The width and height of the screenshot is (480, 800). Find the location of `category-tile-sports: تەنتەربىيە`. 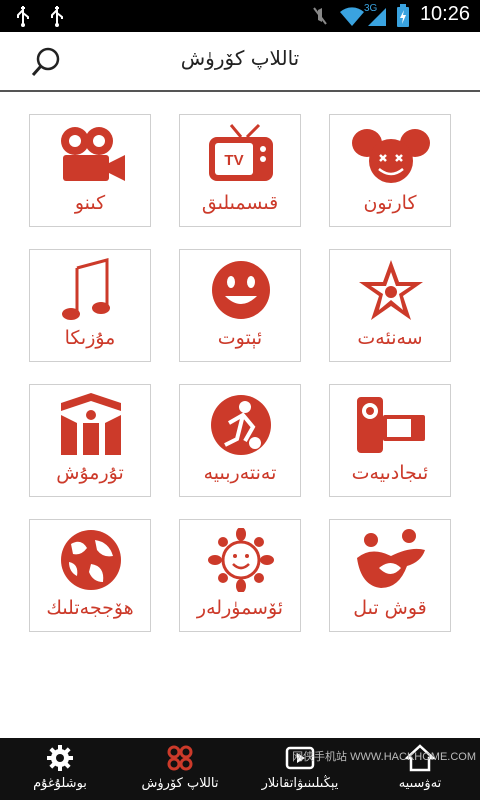

category-tile-sports: تەنتەربىيە is located at coordinates (240, 440).